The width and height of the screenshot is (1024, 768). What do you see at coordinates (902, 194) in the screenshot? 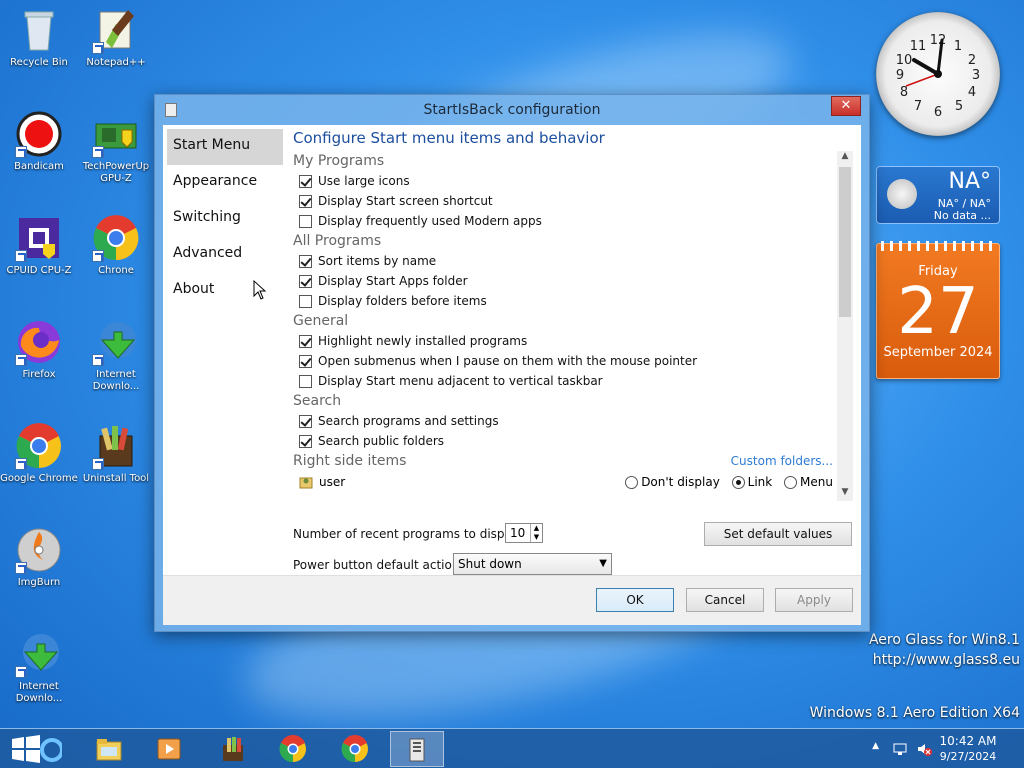
I see `weather-sun-icon` at bounding box center [902, 194].